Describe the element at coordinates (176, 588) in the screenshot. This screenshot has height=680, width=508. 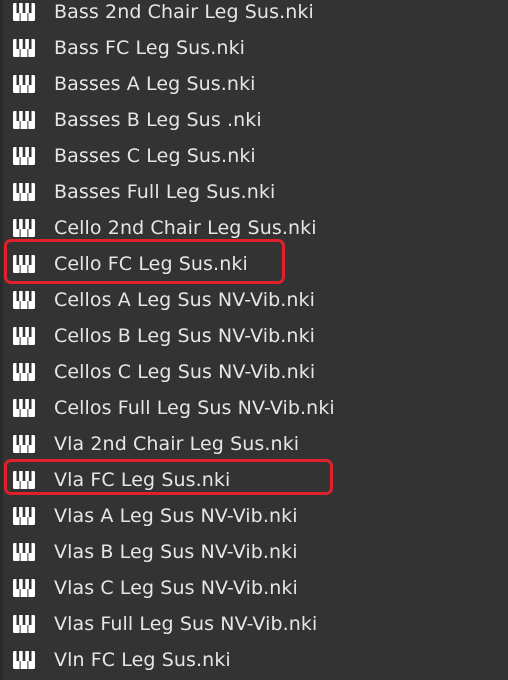
I see `file-name: Vlas C Leg Sus NV-Vib.nki` at that location.